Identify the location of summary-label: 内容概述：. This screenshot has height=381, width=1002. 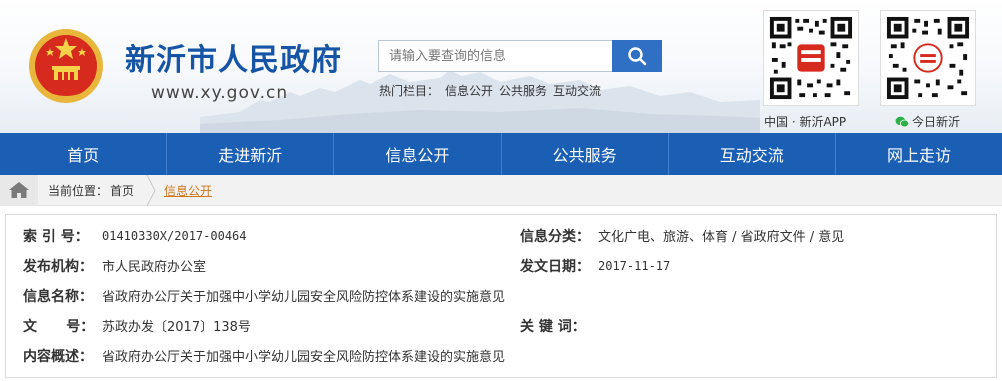
(58, 356).